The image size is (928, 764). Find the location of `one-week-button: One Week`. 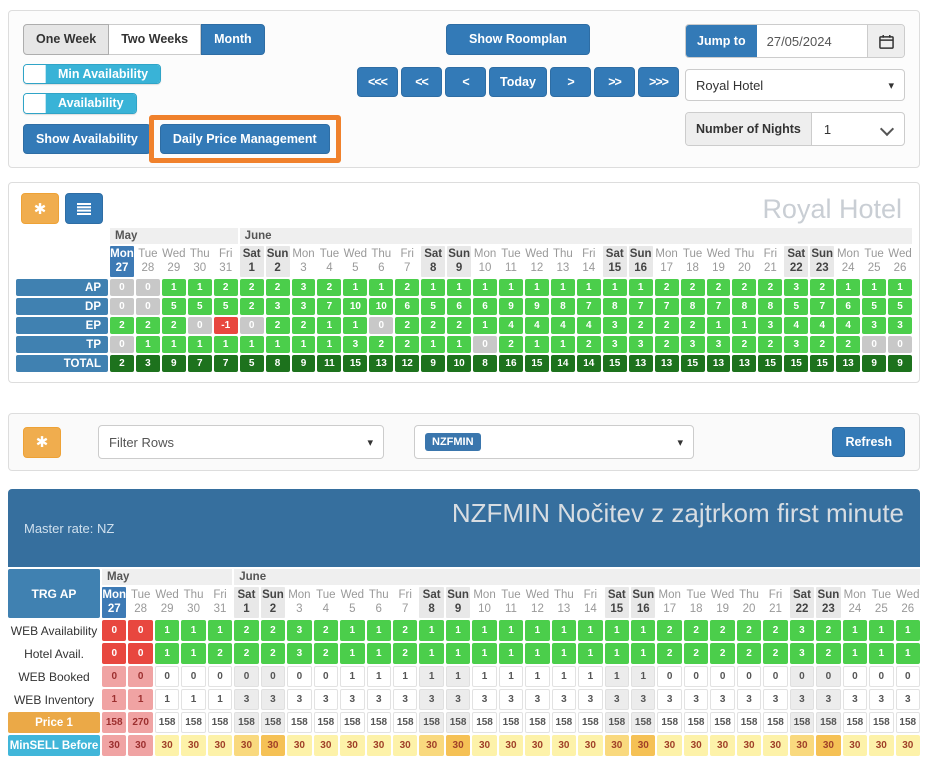

one-week-button: One Week is located at coordinates (66, 39).